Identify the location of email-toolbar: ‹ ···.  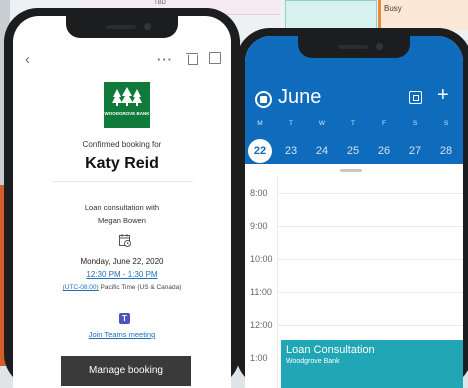
(122, 60).